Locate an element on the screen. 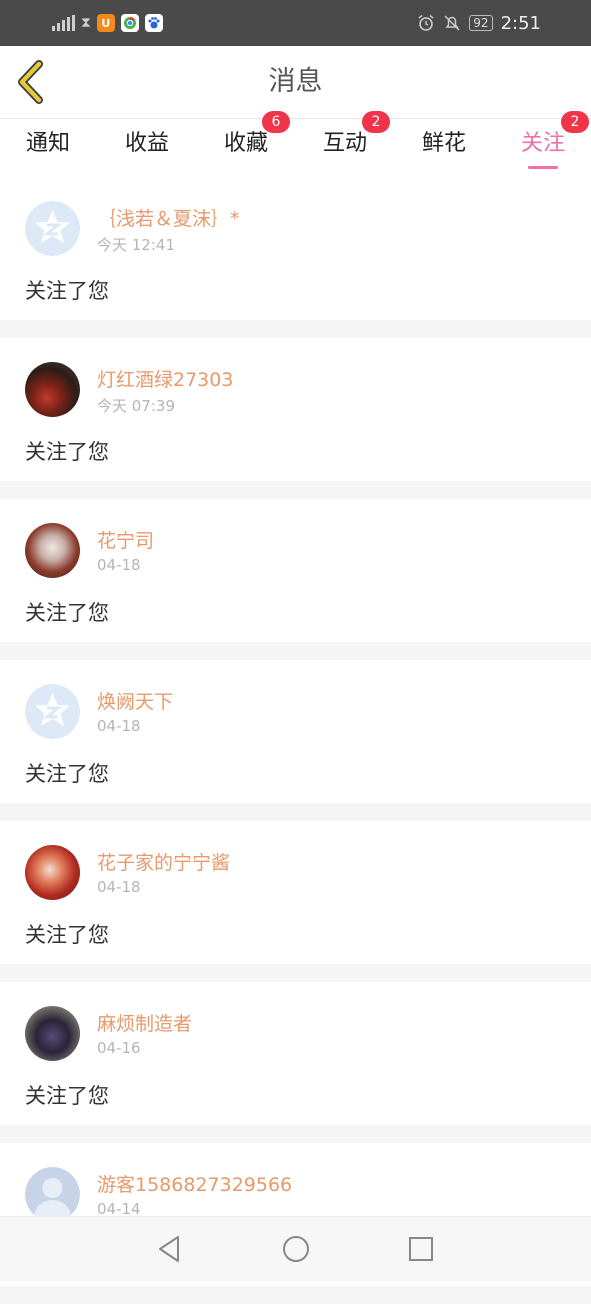 This screenshot has height=1304, width=591. photo-avatar-red is located at coordinates (52, 389).